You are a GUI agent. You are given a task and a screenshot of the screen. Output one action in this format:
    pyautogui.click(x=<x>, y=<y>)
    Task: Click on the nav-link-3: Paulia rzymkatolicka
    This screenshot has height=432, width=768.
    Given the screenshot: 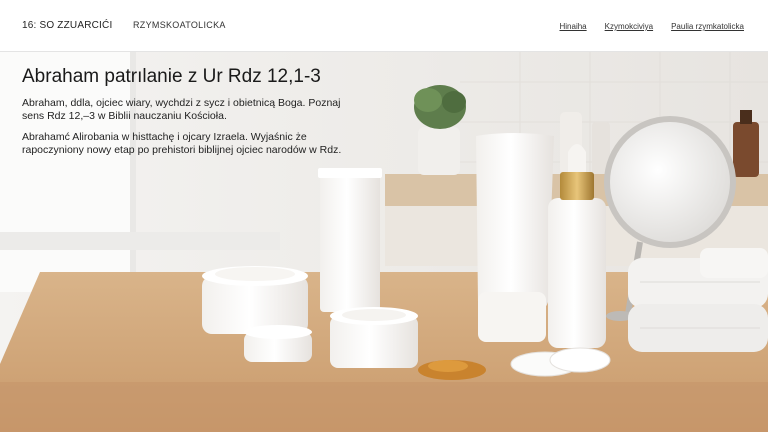 What is the action you would take?
    pyautogui.click(x=707, y=26)
    